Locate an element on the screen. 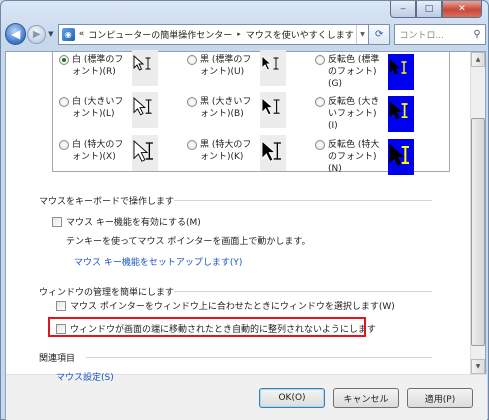  pointer-scheme-label: 黒 (標準のフォント)(U) is located at coordinates (229, 66).